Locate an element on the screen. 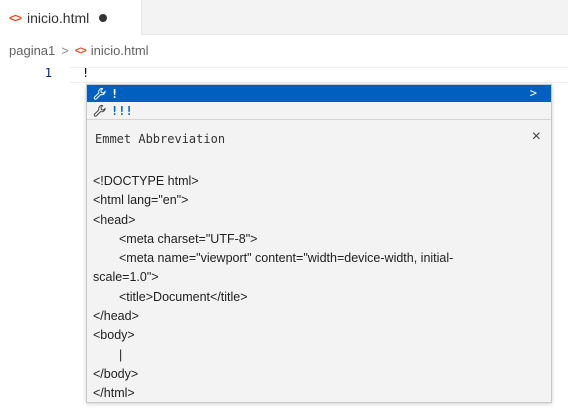  chevron-right-icon: > is located at coordinates (533, 93).